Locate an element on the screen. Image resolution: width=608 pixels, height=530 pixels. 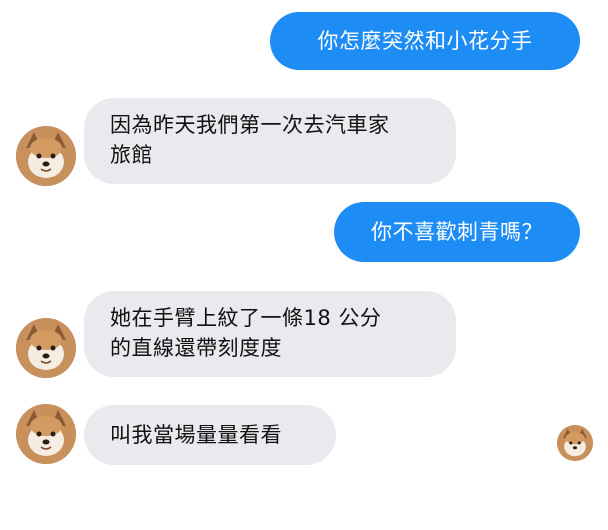
message-line: 的直線還帶刻度度 is located at coordinates (196, 348).